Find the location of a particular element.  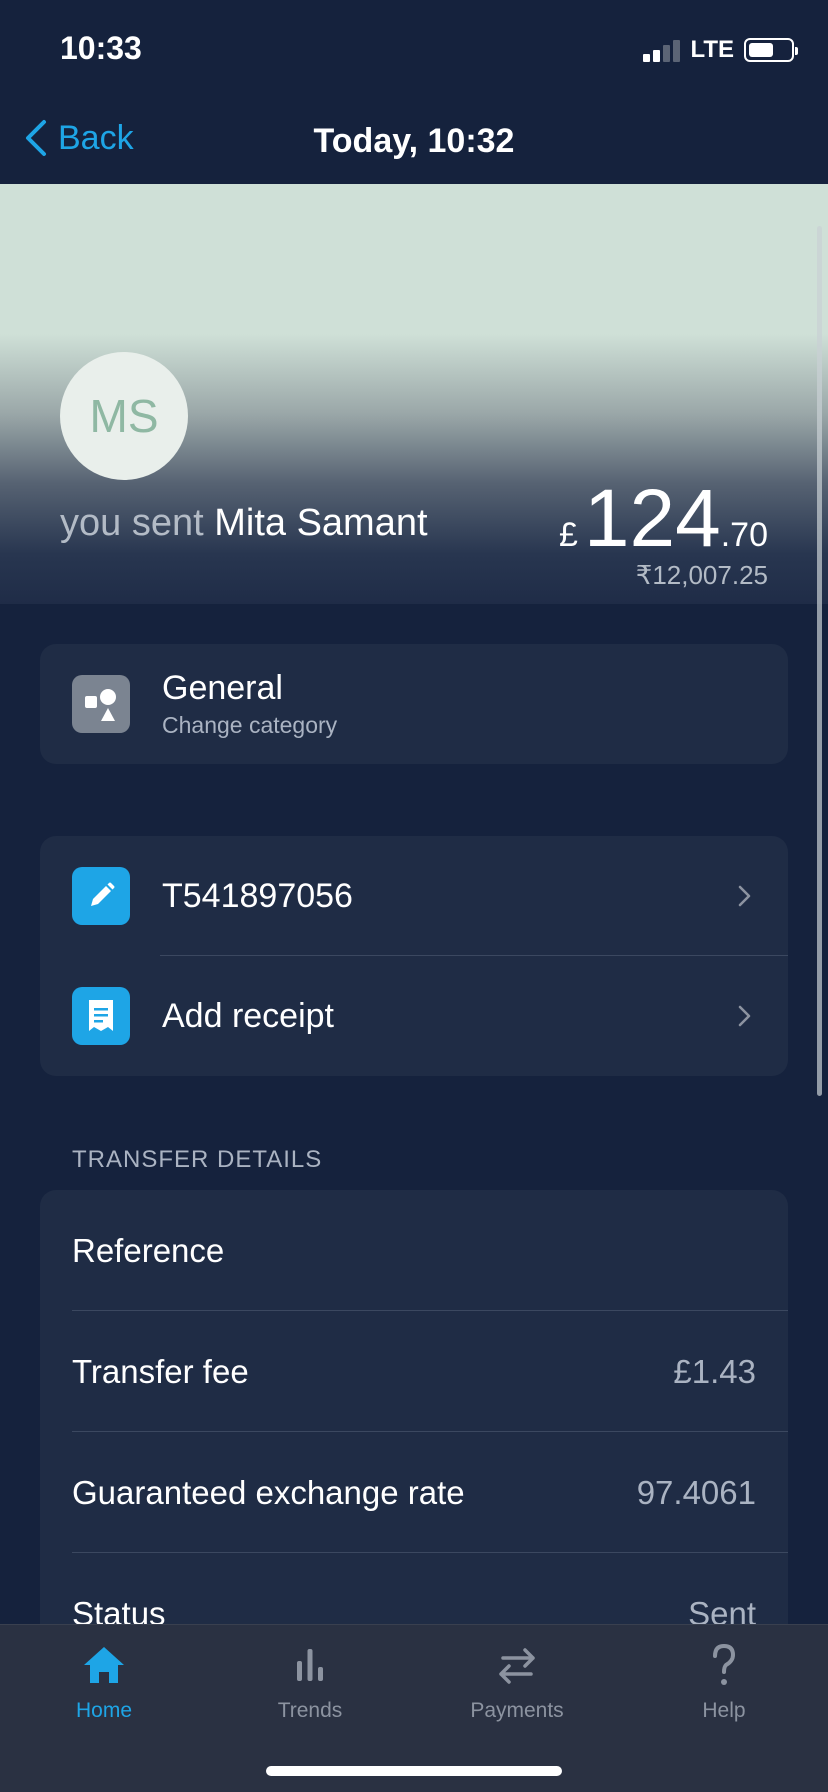

battery-icon is located at coordinates (771, 50).